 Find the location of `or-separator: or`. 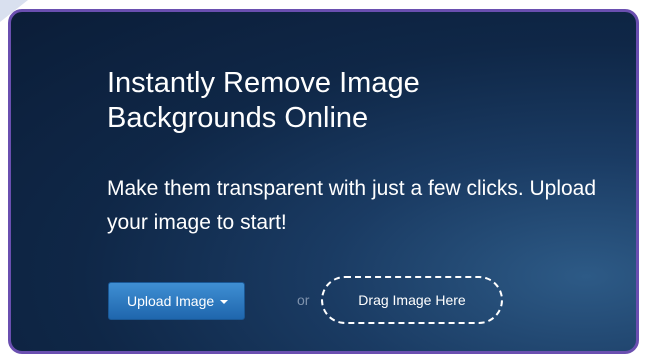

or-separator: or is located at coordinates (303, 300).